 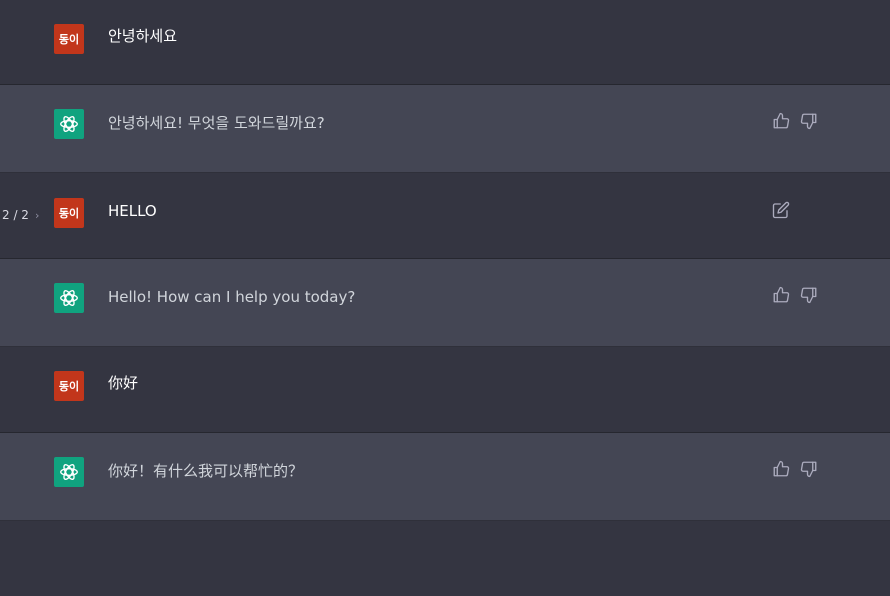 What do you see at coordinates (445, 42) in the screenshot?
I see `message-user-1: 동이 안녕하세요` at bounding box center [445, 42].